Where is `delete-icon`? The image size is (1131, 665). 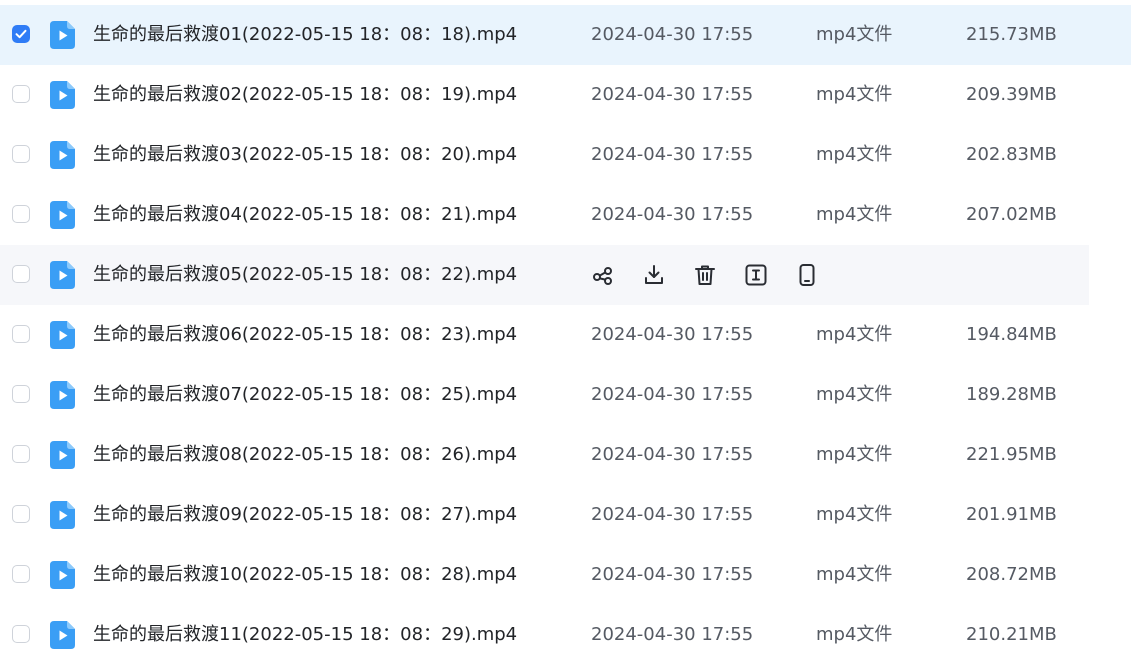 delete-icon is located at coordinates (705, 275).